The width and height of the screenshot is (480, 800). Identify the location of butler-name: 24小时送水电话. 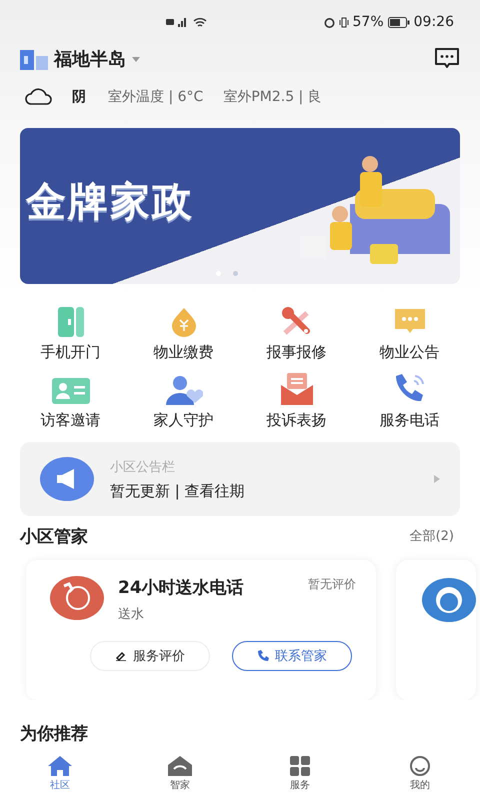
(181, 588).